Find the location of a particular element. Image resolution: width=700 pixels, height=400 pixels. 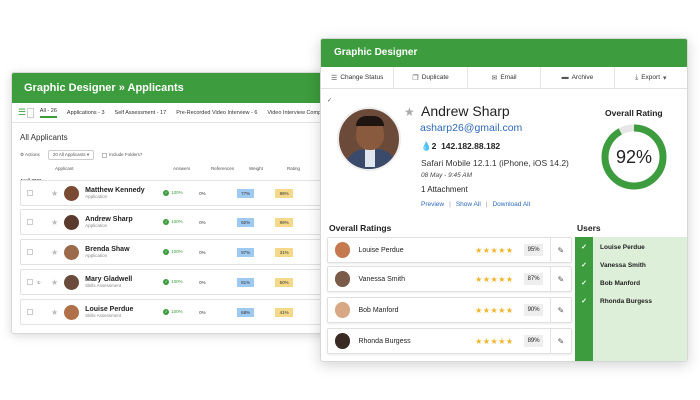

preview-link: Preview is located at coordinates (432, 204).